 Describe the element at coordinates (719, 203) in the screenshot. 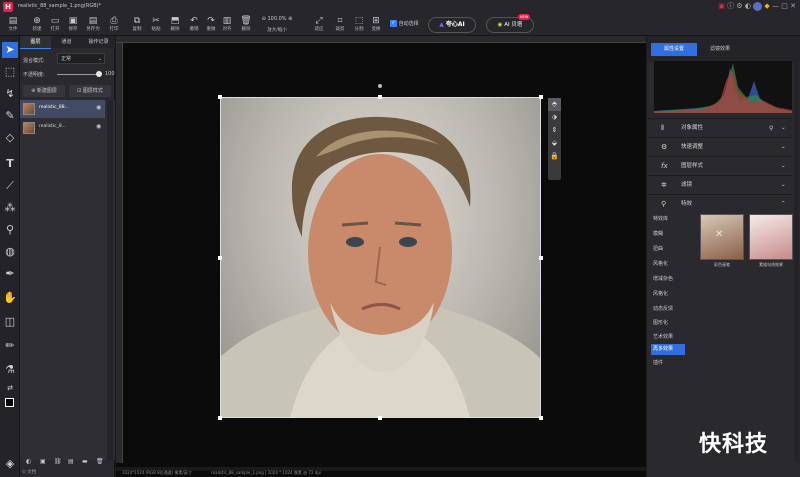

I see `section-effects: ⚲ 特效 ⌃` at that location.